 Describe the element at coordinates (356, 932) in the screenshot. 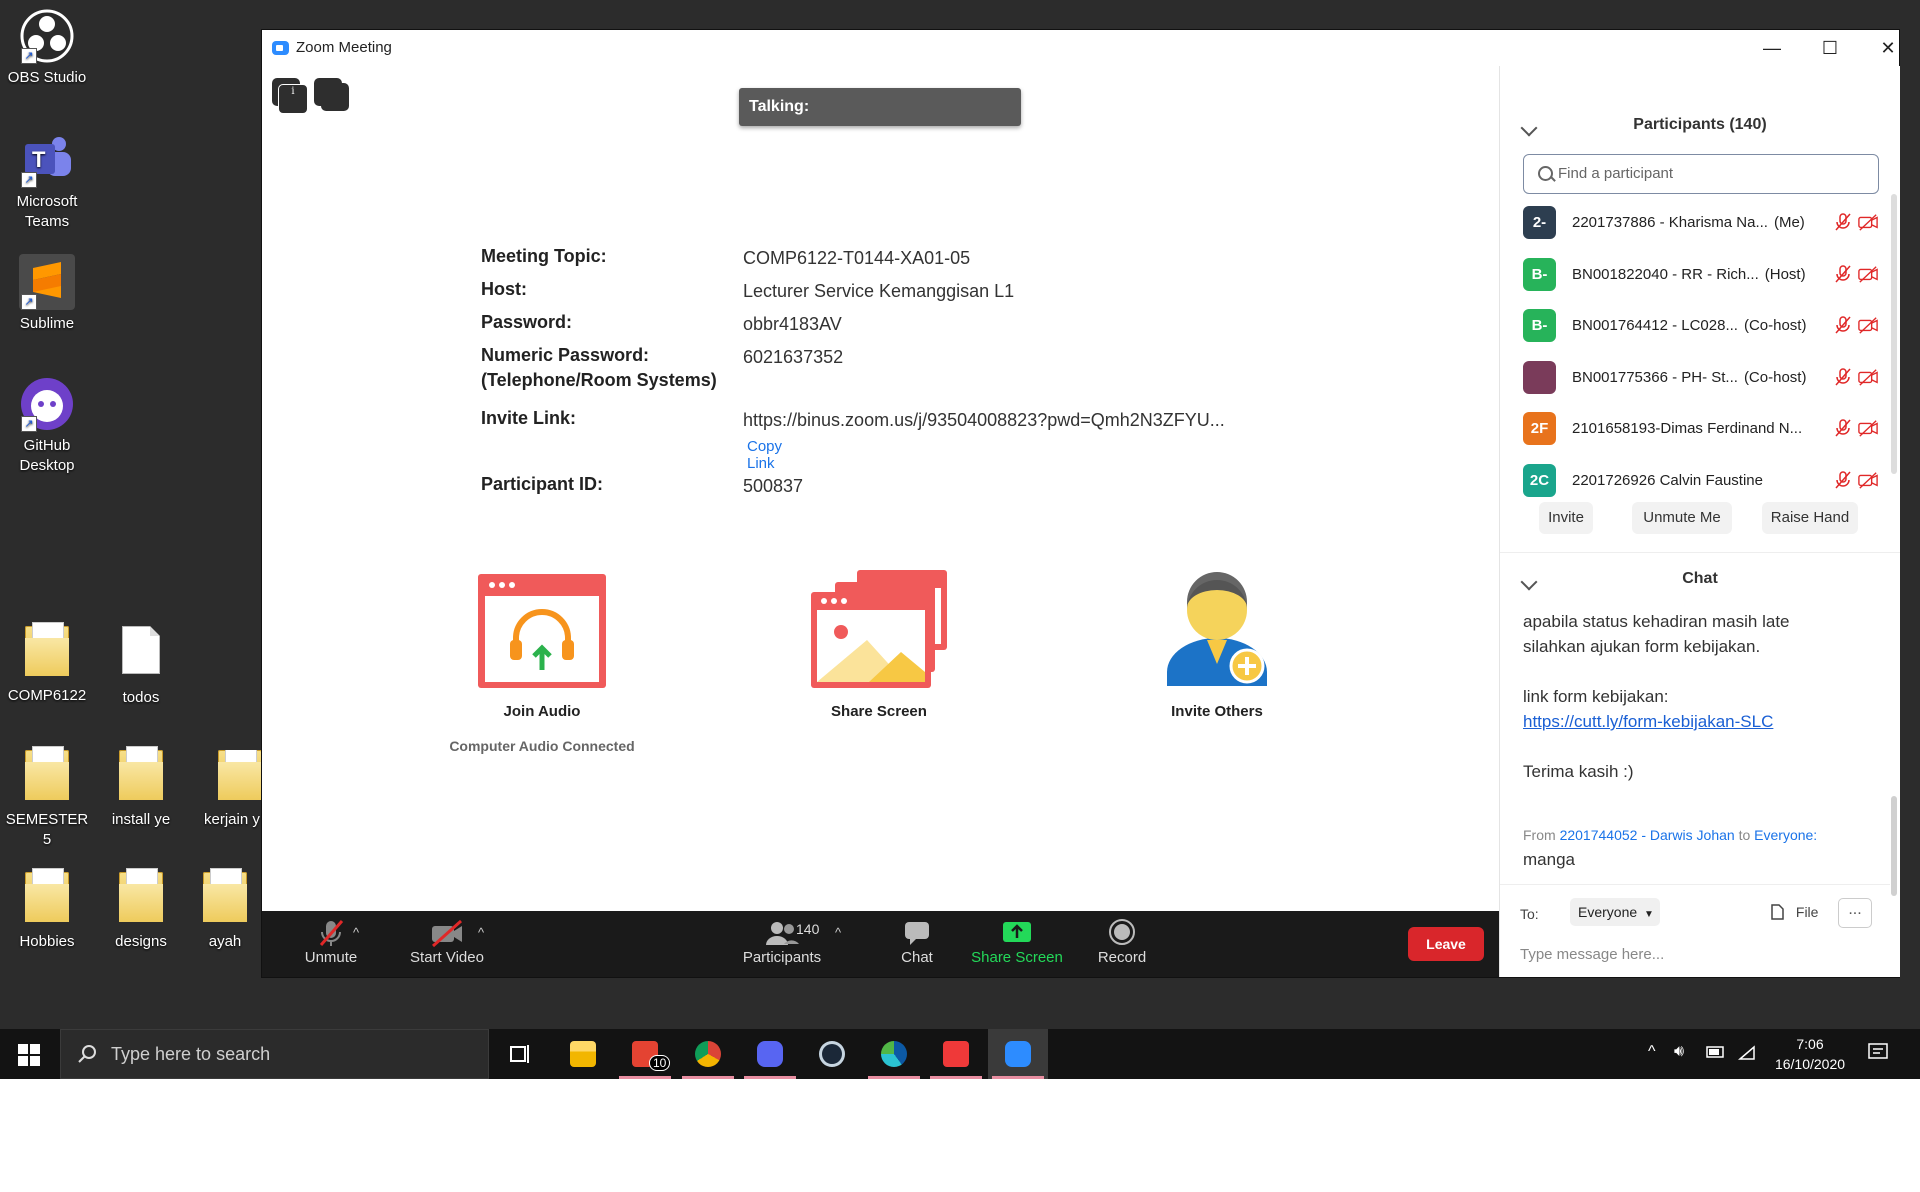

I see `audio-options-caret-icon: ^` at that location.